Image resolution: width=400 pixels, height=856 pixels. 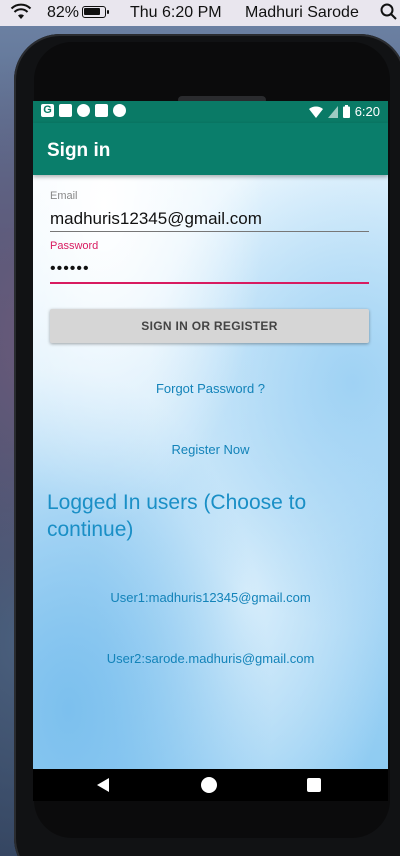 What do you see at coordinates (209, 283) in the screenshot?
I see `password-underline` at bounding box center [209, 283].